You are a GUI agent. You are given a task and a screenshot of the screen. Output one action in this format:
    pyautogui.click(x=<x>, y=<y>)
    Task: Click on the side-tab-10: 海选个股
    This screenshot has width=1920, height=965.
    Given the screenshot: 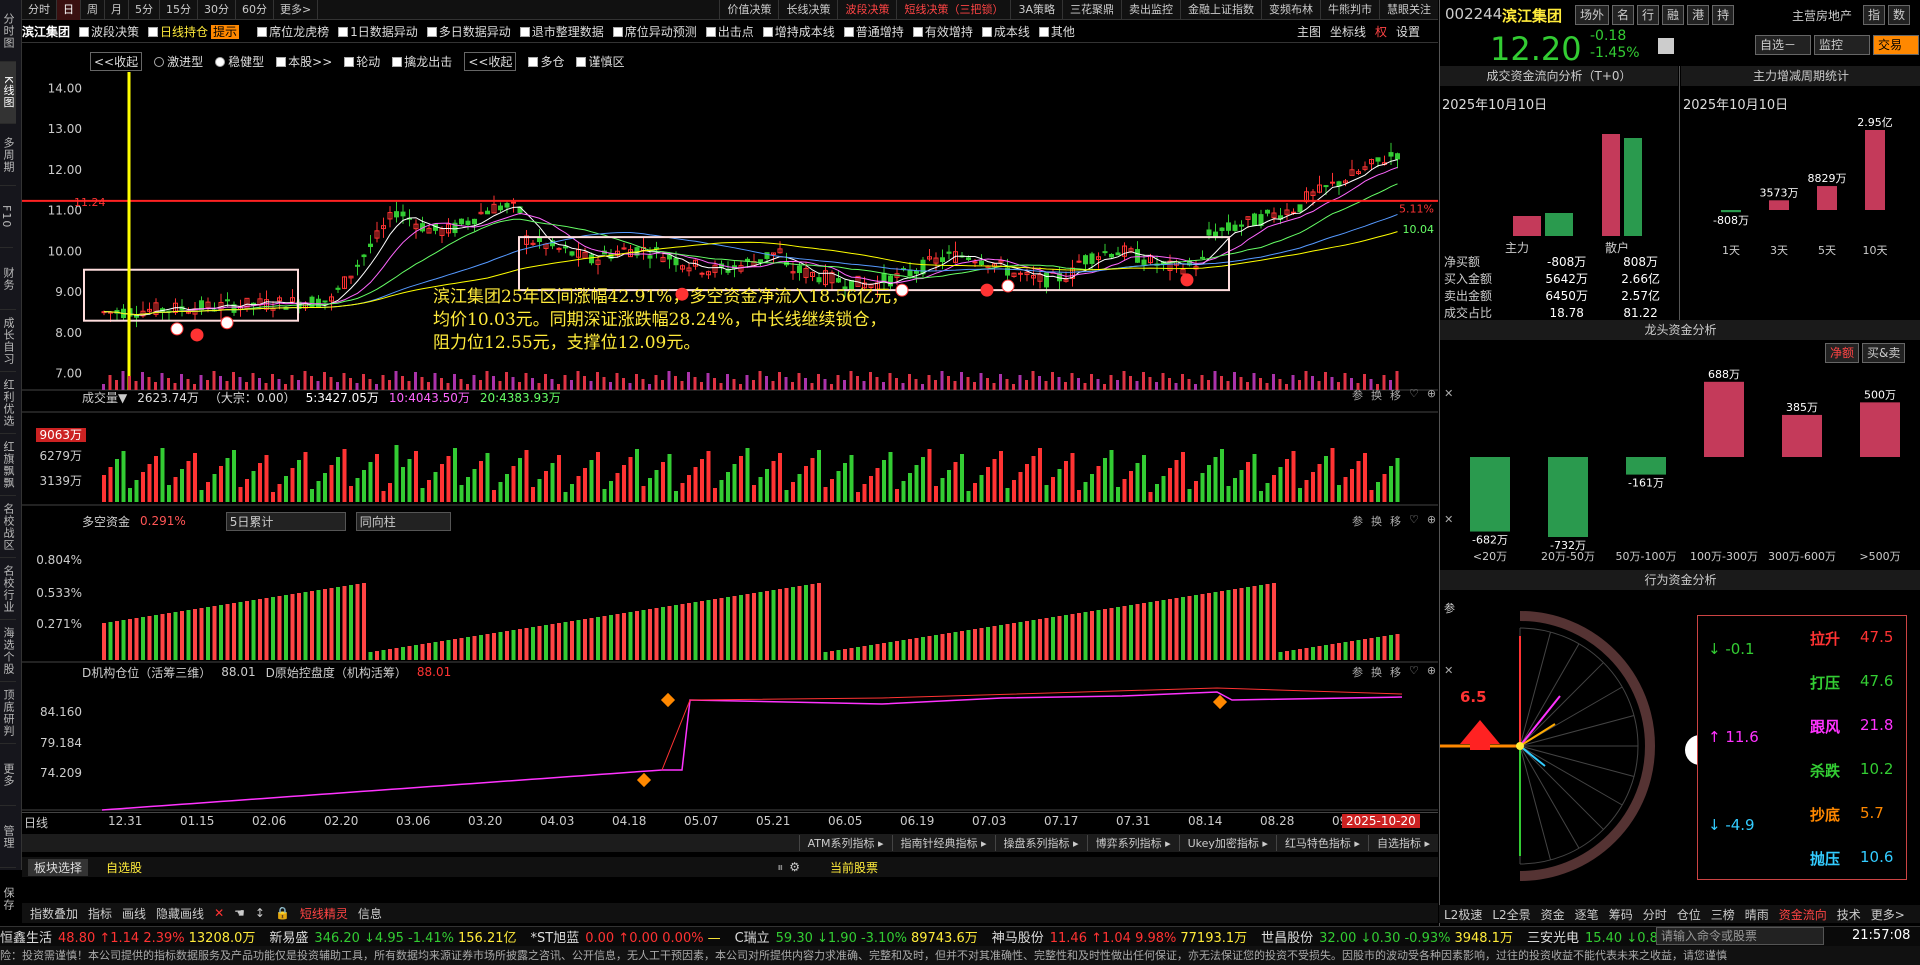 What is the action you would take?
    pyautogui.click(x=8, y=651)
    